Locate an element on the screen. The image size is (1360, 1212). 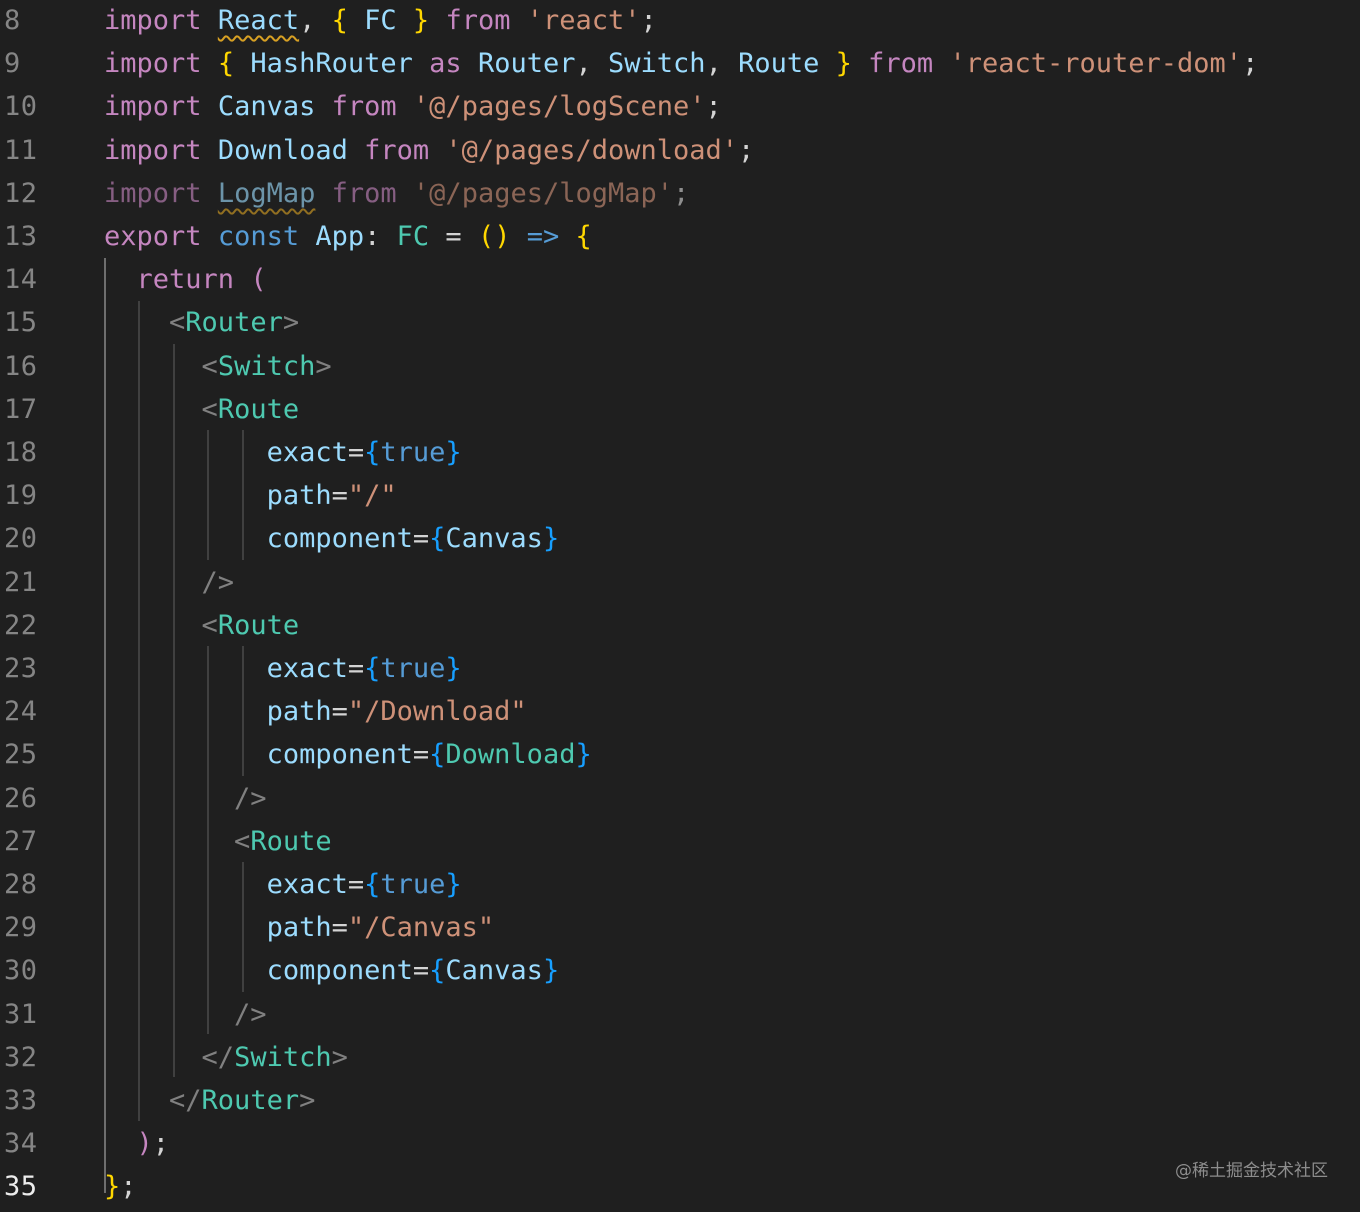
code-token: } is located at coordinates (551, 539).